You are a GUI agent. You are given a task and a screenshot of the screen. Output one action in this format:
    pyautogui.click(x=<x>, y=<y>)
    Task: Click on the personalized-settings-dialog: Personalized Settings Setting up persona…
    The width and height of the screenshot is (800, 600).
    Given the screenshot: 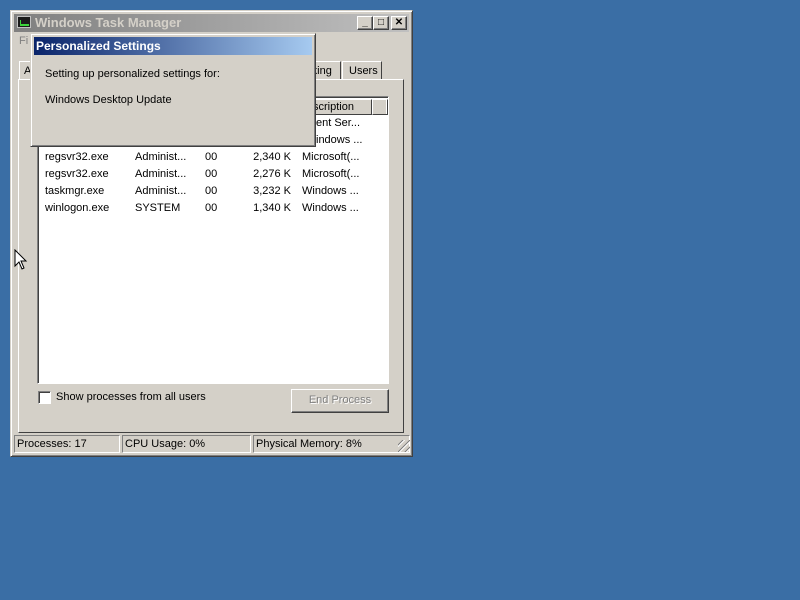 What is the action you would take?
    pyautogui.click(x=173, y=90)
    